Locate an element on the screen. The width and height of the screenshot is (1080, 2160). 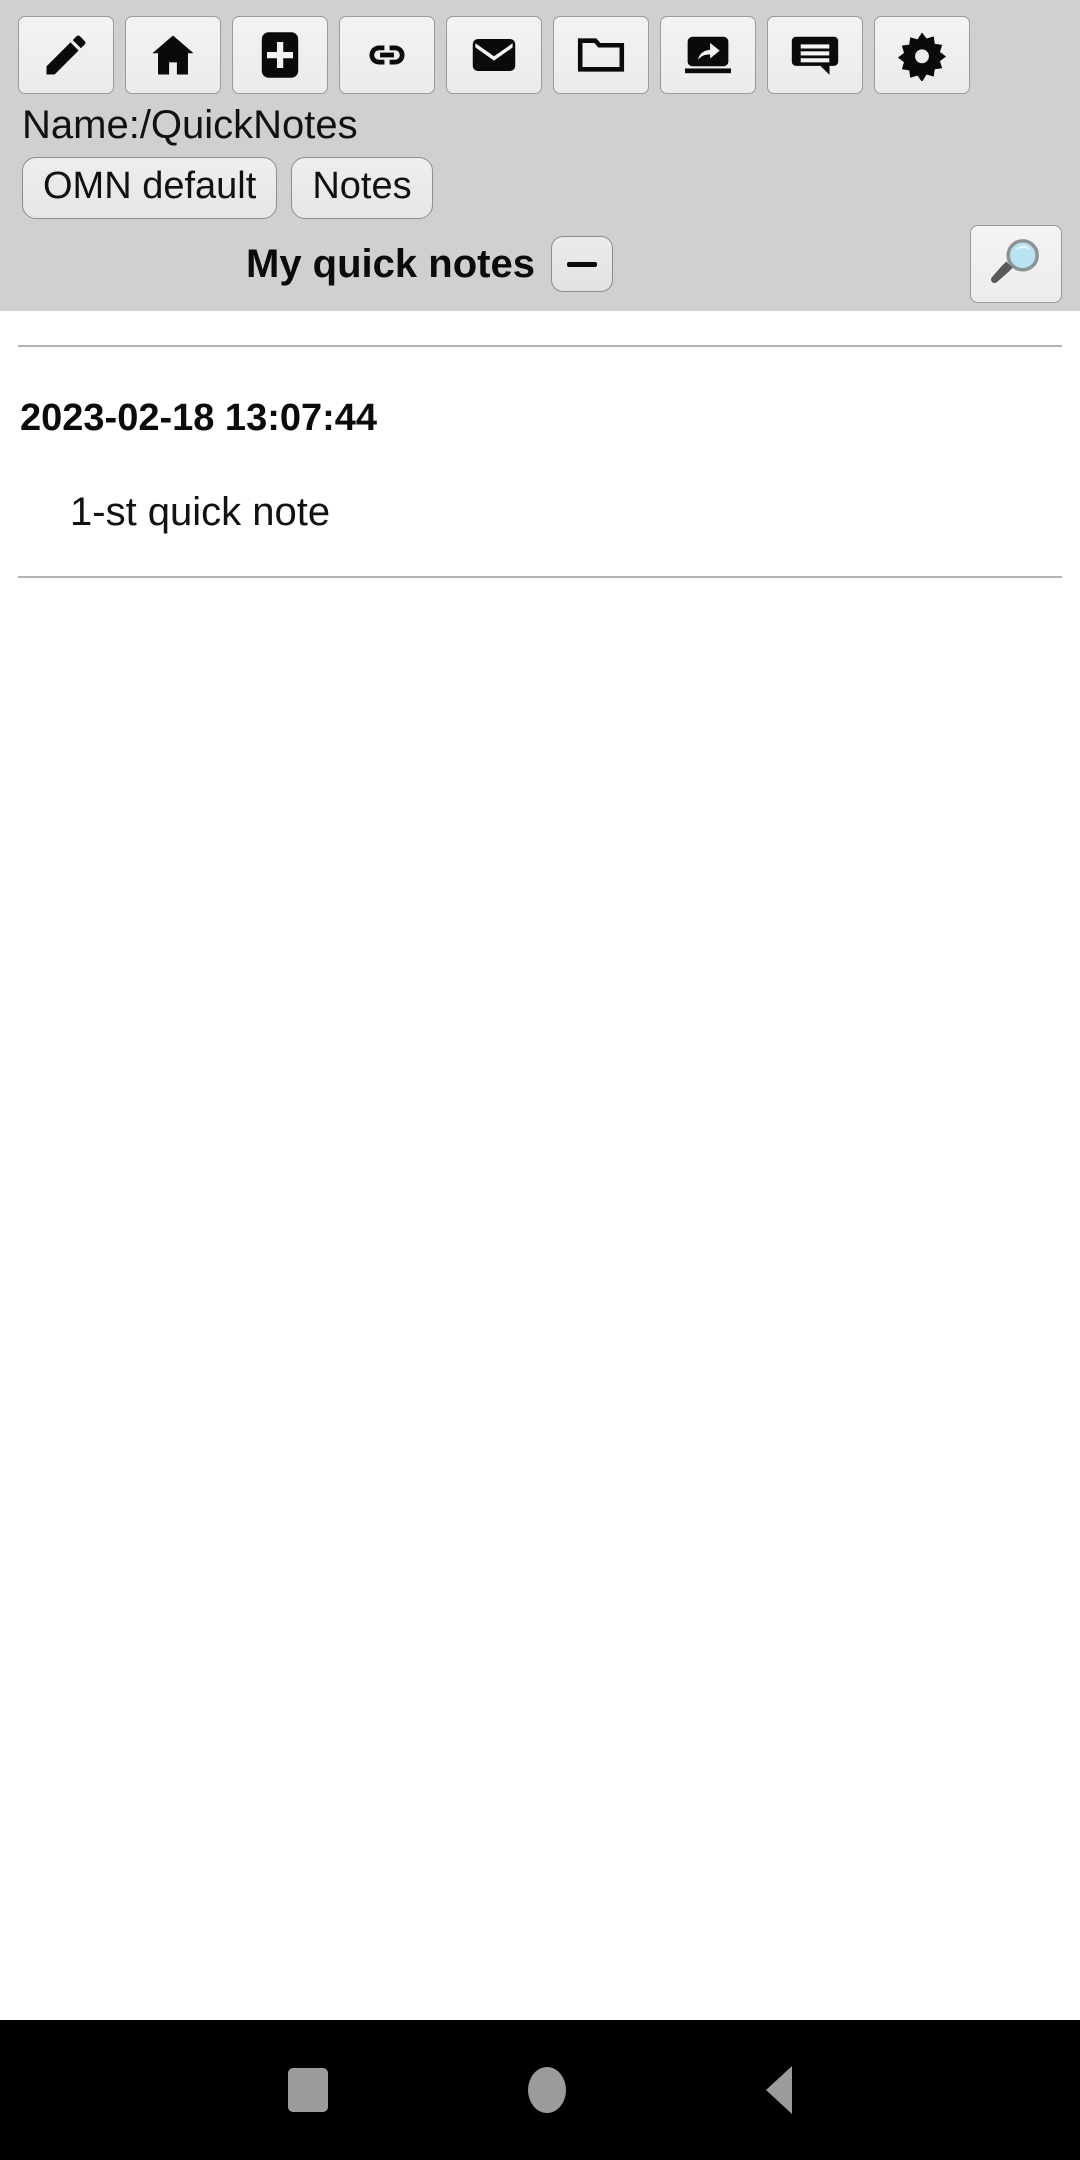
folder-button is located at coordinates (601, 55).